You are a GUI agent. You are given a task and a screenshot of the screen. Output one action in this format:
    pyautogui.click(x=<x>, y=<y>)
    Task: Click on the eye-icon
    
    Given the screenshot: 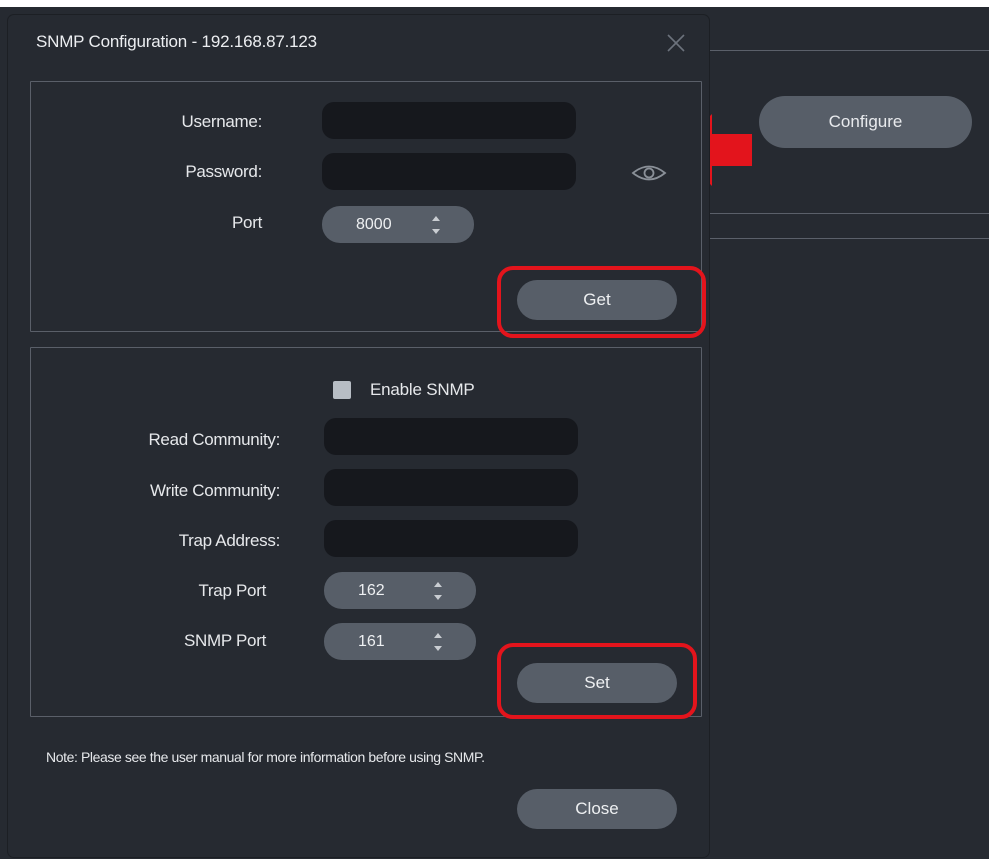 What is the action you would take?
    pyautogui.click(x=649, y=173)
    